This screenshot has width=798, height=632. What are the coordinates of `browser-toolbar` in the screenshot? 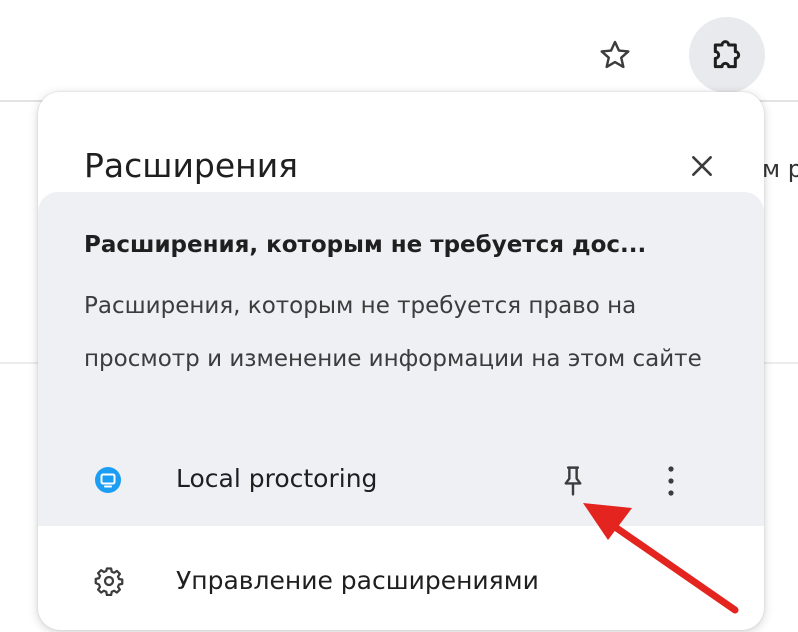 It's located at (399, 46).